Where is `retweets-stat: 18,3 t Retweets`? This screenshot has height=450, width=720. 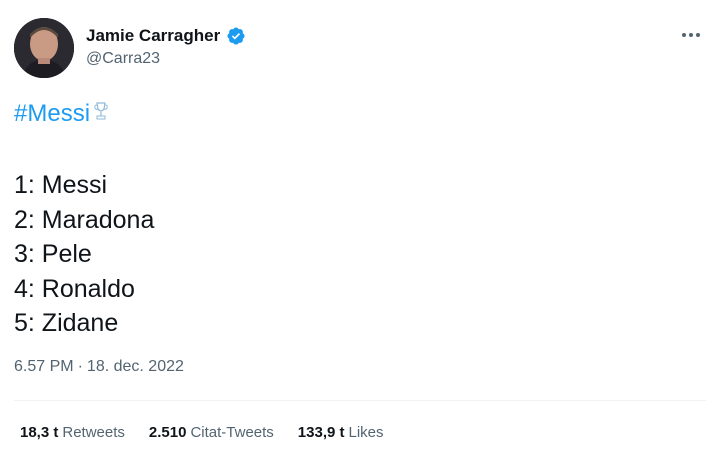
retweets-stat: 18,3 t Retweets is located at coordinates (72, 432).